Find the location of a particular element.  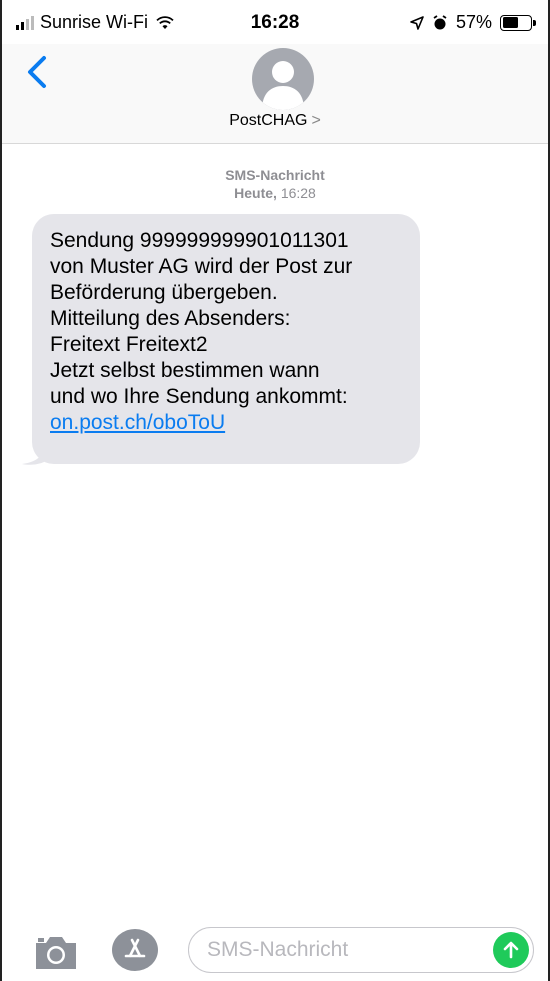

chevron-right-icon: > is located at coordinates (316, 120).